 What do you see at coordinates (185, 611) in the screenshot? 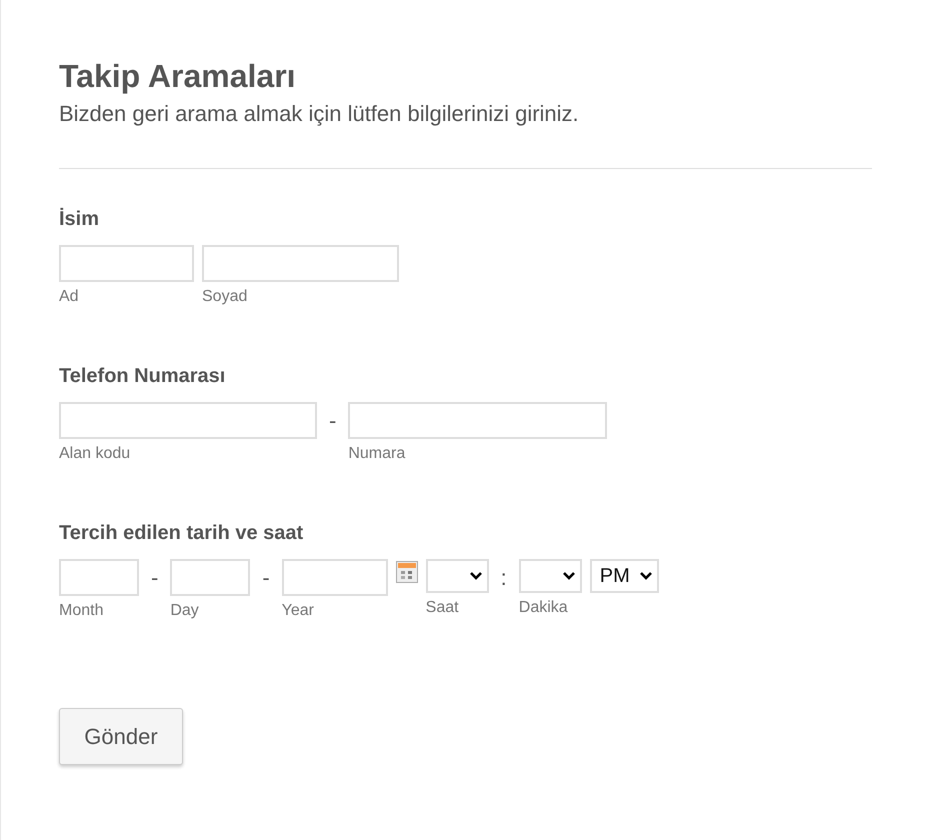
I see `field-sublabel: Day` at bounding box center [185, 611].